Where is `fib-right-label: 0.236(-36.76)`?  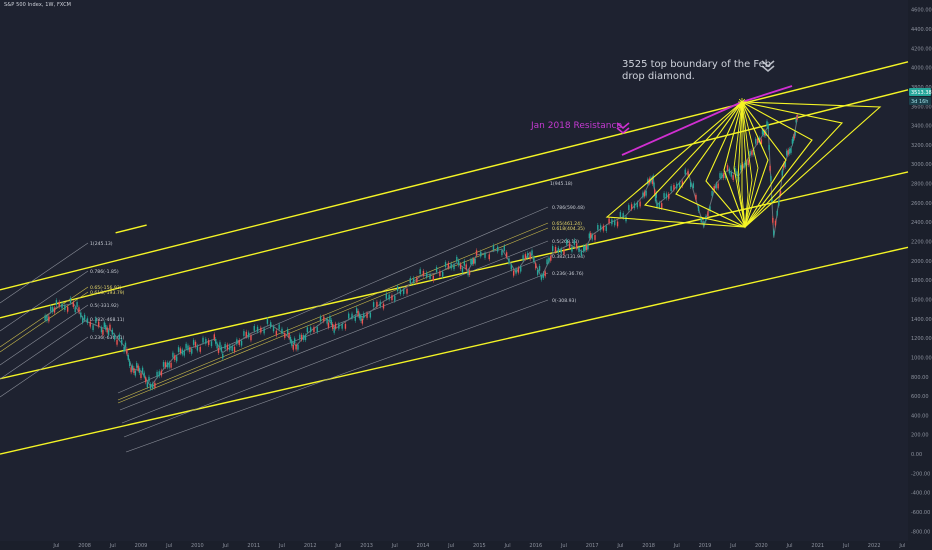 fib-right-label: 0.236(-36.76) is located at coordinates (568, 274).